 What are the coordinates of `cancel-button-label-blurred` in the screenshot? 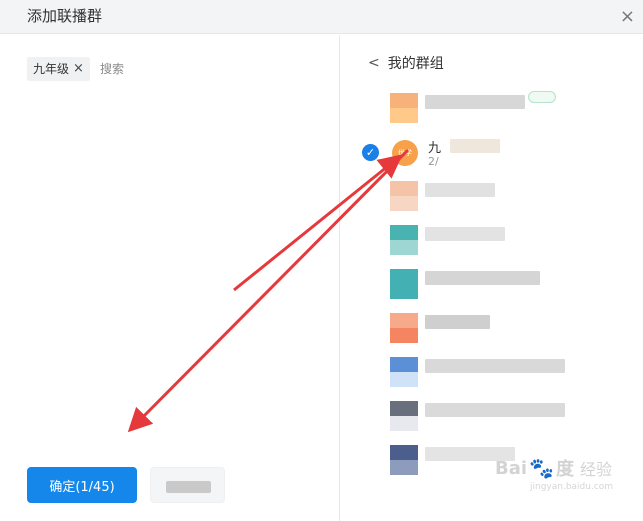 It's located at (188, 487).